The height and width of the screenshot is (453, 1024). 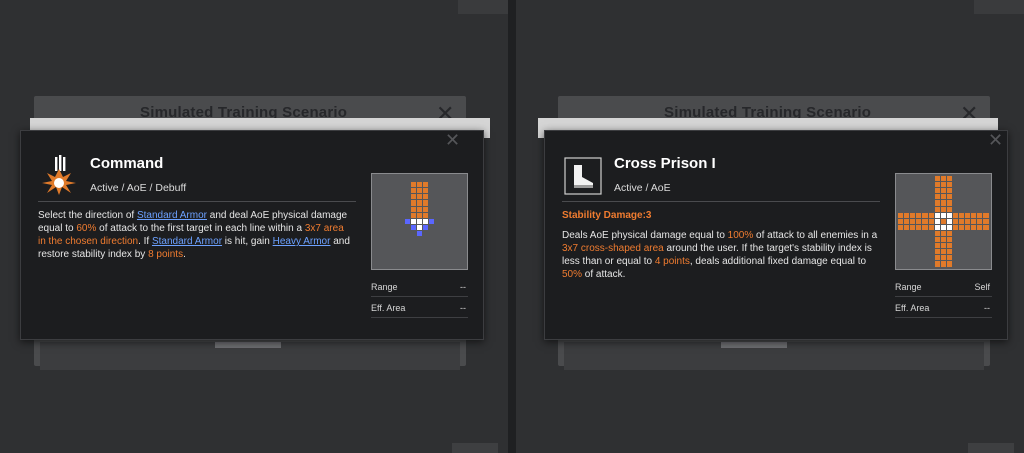 I want to click on skill-type: Active / AoE, so click(x=642, y=188).